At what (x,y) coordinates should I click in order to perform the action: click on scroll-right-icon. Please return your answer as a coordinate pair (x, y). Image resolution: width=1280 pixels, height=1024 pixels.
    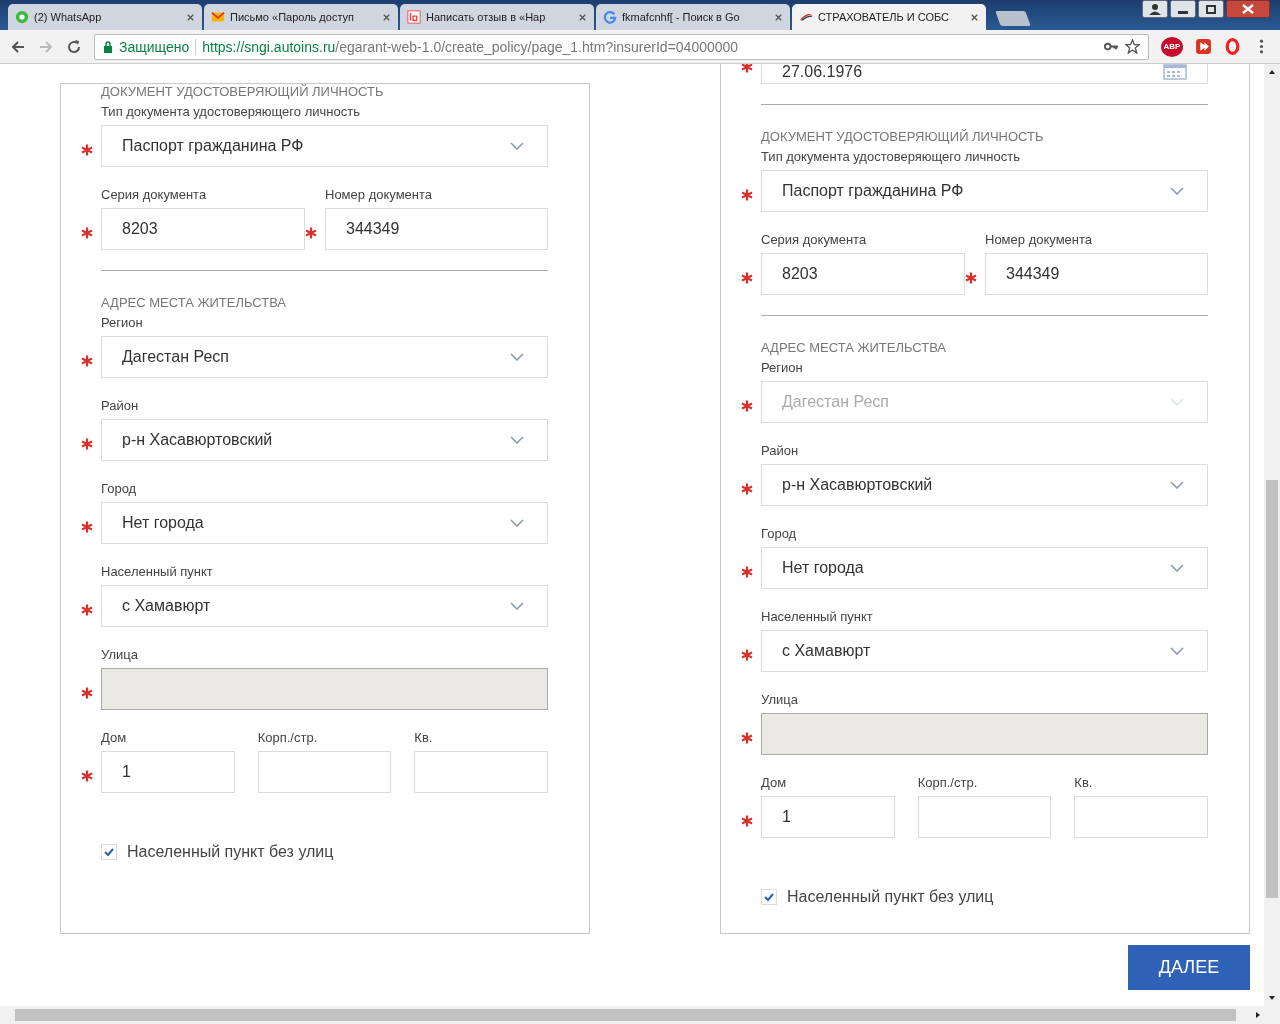
    Looking at the image, I should click on (1258, 1015).